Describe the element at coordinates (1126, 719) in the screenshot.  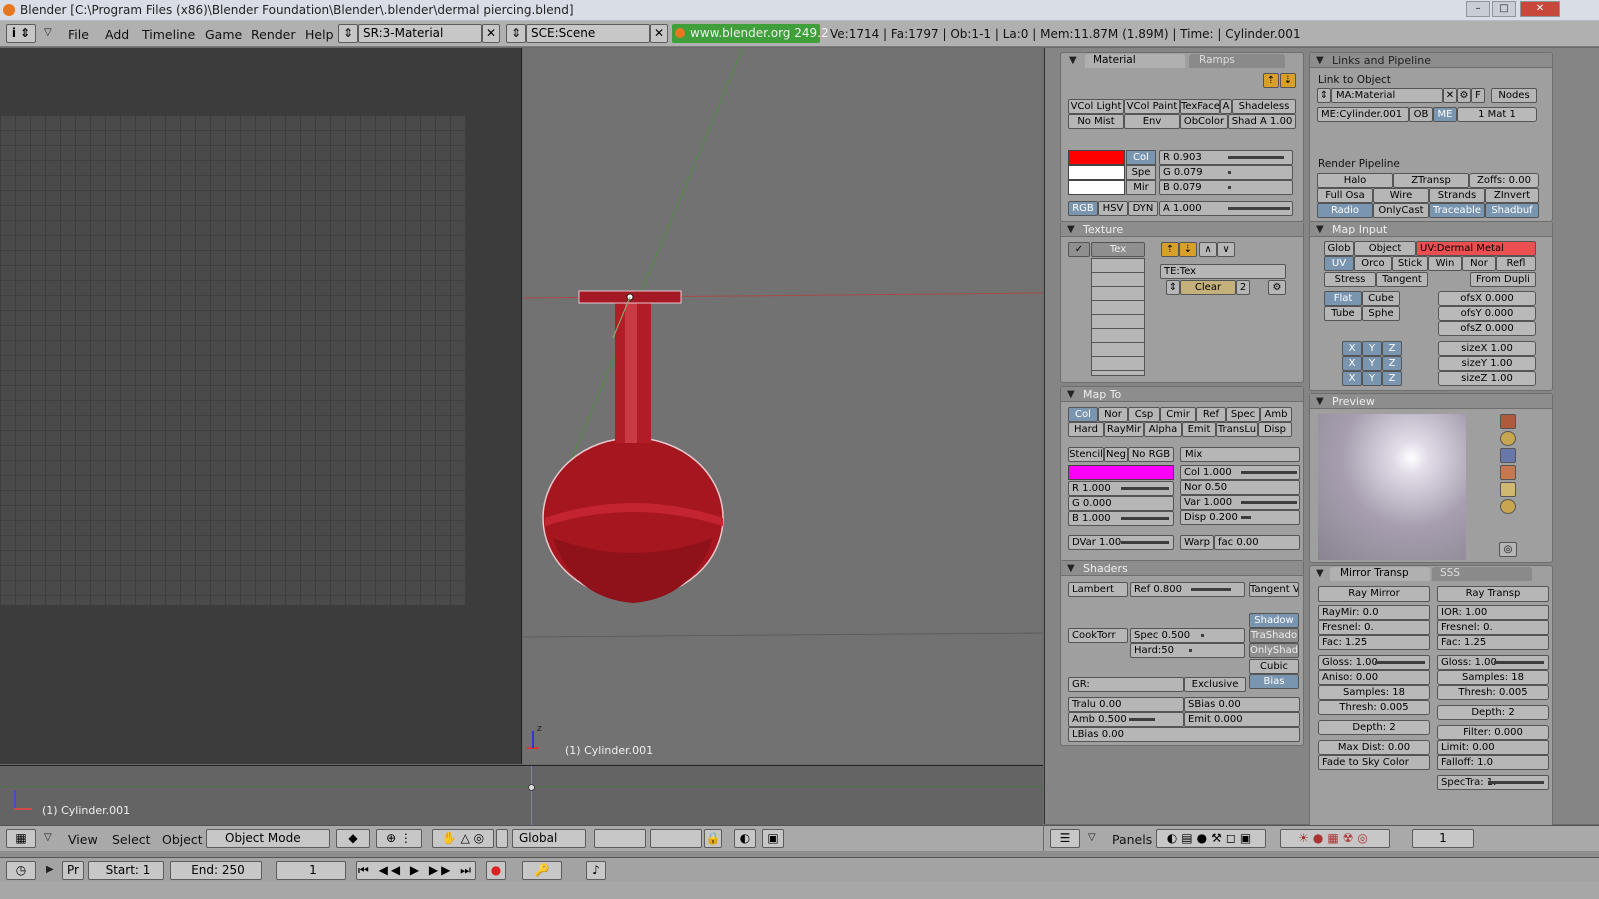
I see `amb-slider: Amb 0.500` at that location.